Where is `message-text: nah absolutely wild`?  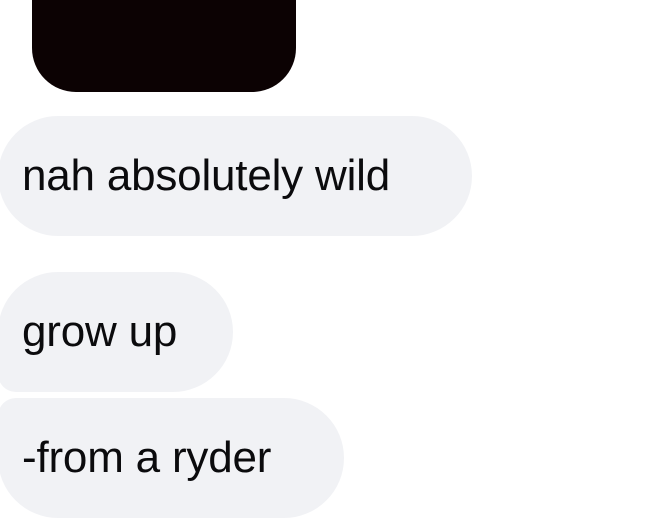 message-text: nah absolutely wild is located at coordinates (206, 175).